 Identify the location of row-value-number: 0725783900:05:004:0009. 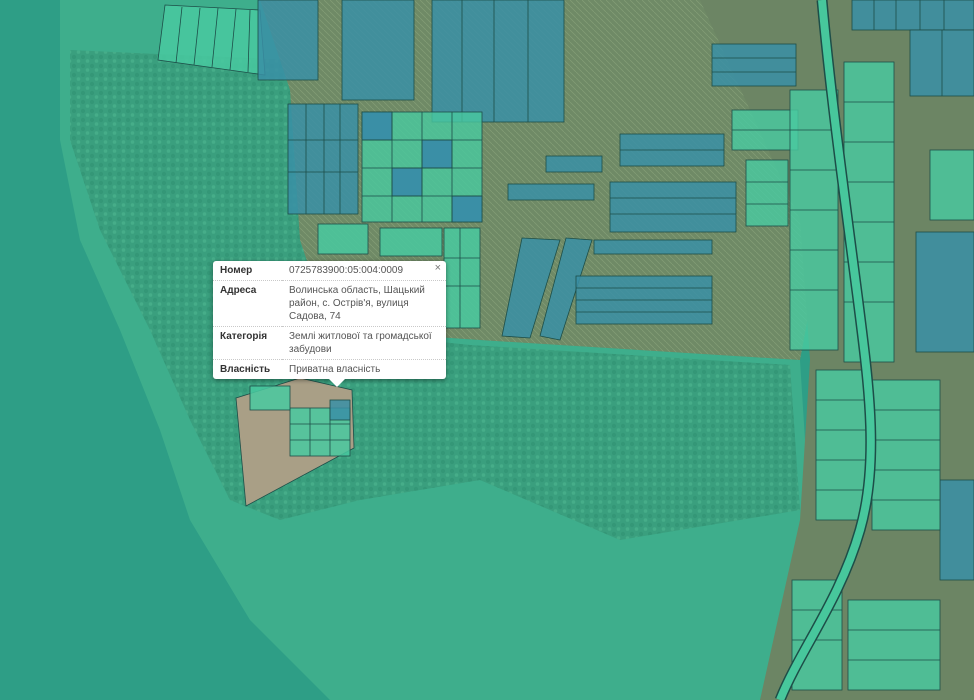
(364, 271).